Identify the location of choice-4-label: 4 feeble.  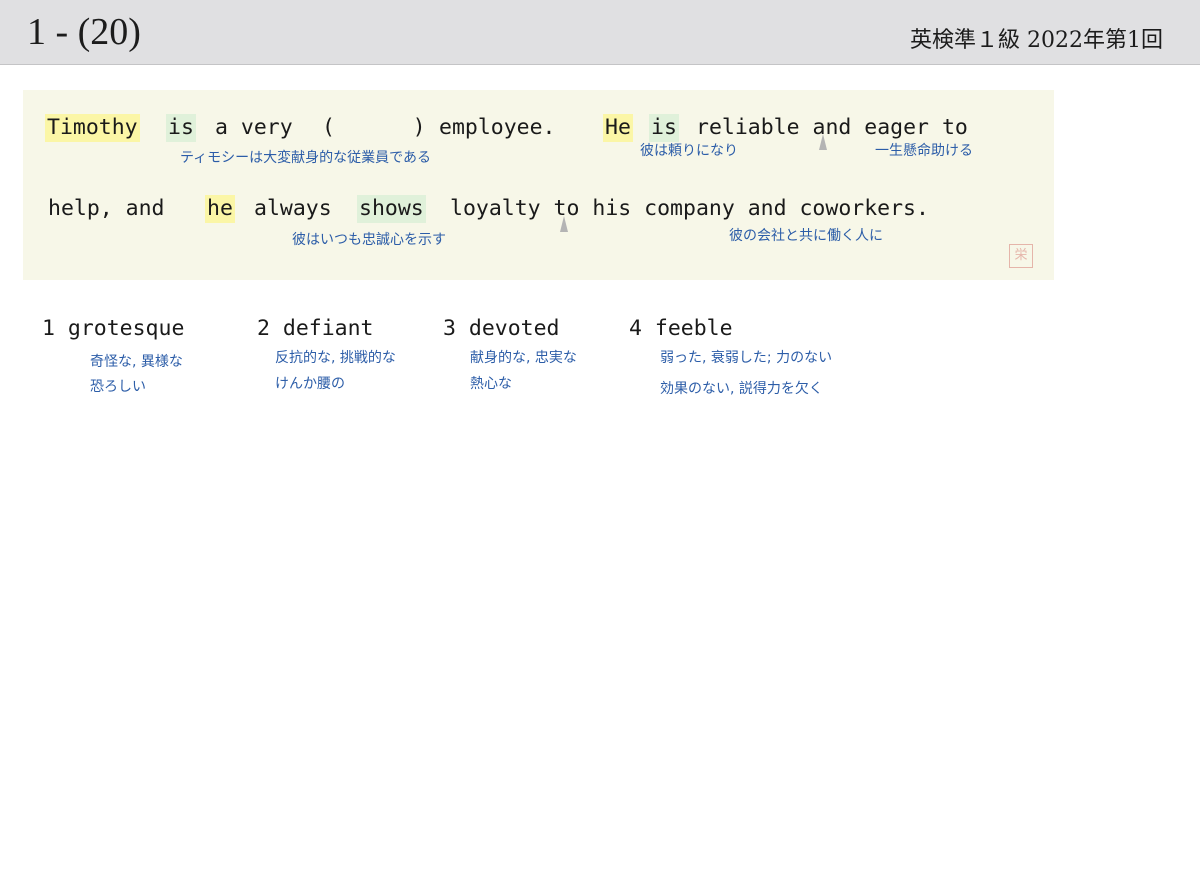
(681, 328).